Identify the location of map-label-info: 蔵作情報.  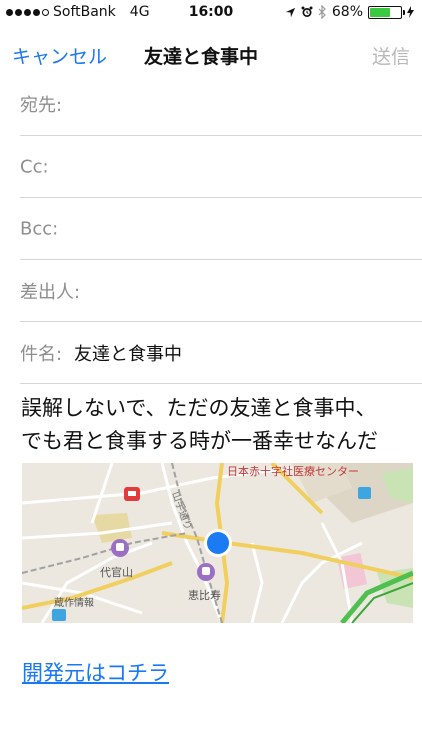
(74, 602).